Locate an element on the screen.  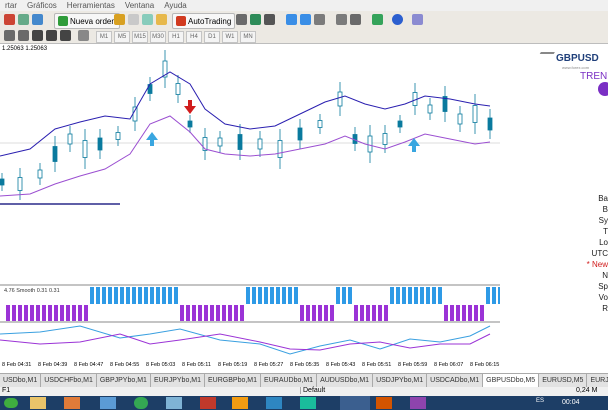
trendline-tool-icon is located at coordinates (65, 35).